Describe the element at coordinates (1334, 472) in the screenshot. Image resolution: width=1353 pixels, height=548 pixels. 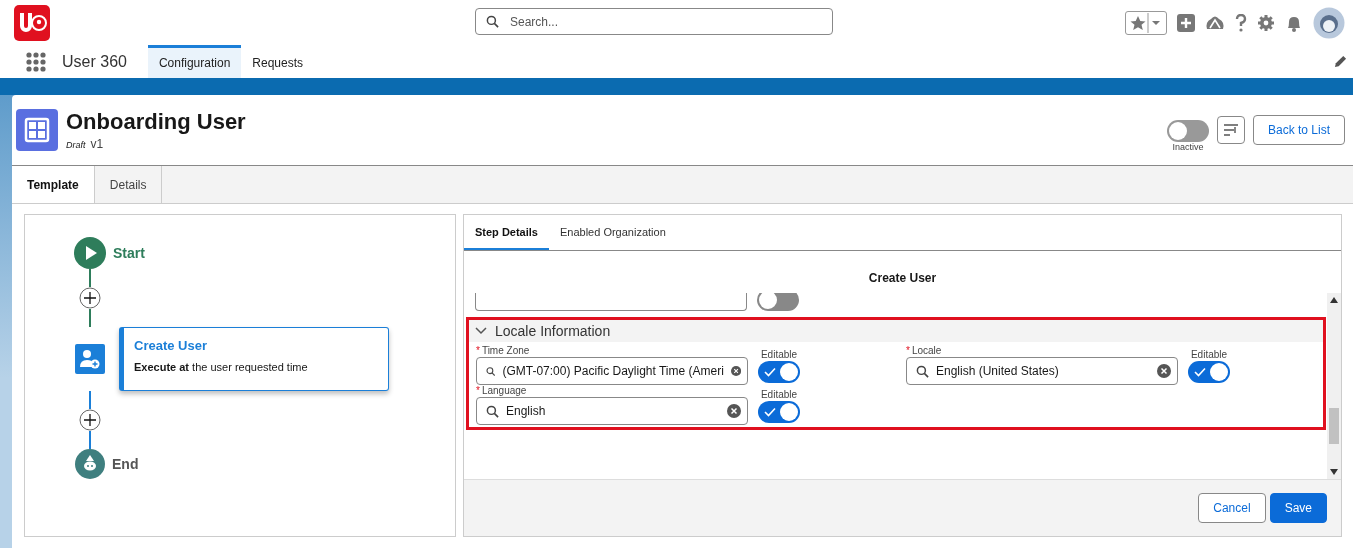
I see `scroll-down-icon` at that location.